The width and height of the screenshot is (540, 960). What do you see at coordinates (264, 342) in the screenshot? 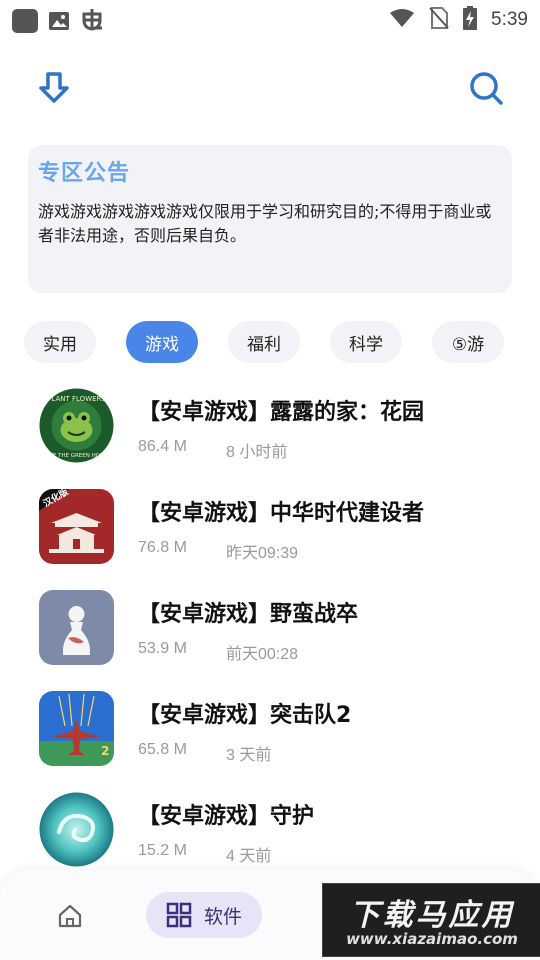
I see `tab-welfare: 福利` at bounding box center [264, 342].